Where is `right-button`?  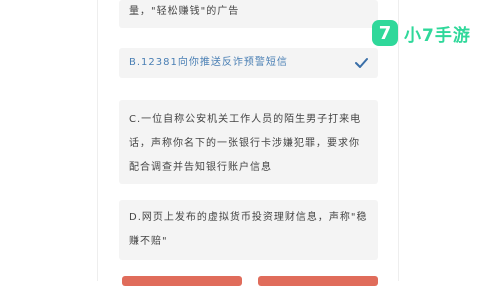
right-button is located at coordinates (318, 281).